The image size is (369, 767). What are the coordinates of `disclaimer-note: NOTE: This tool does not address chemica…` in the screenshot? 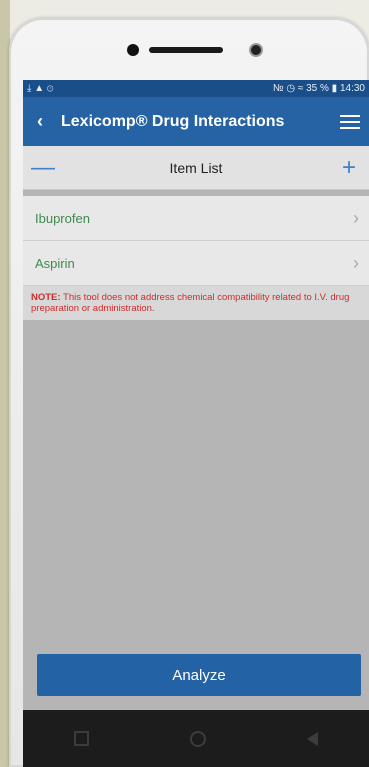 It's located at (196, 303).